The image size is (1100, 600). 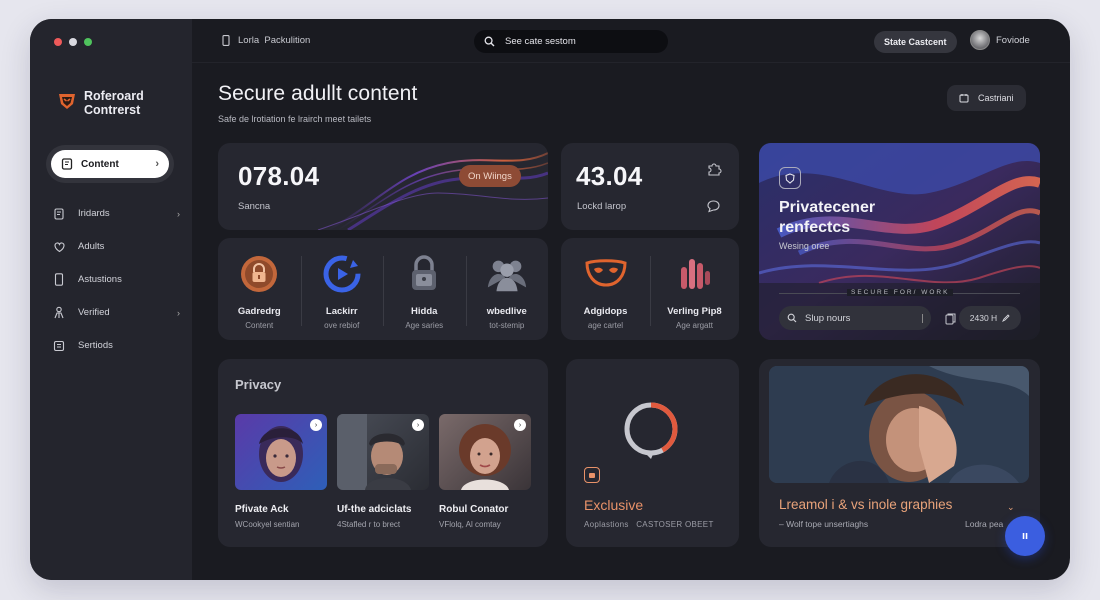 I want to click on featured-subtitle: – Wolf tope unsertiaghs, so click(x=824, y=524).